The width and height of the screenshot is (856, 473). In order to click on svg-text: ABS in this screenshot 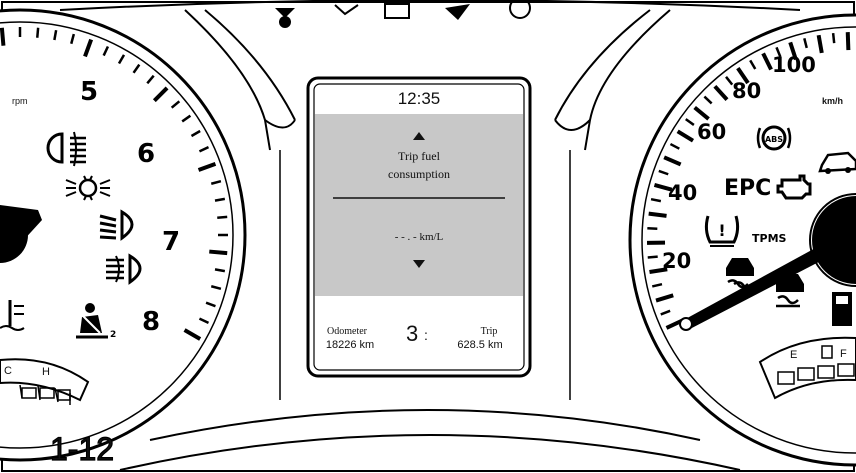, I will do `click(774, 139)`.